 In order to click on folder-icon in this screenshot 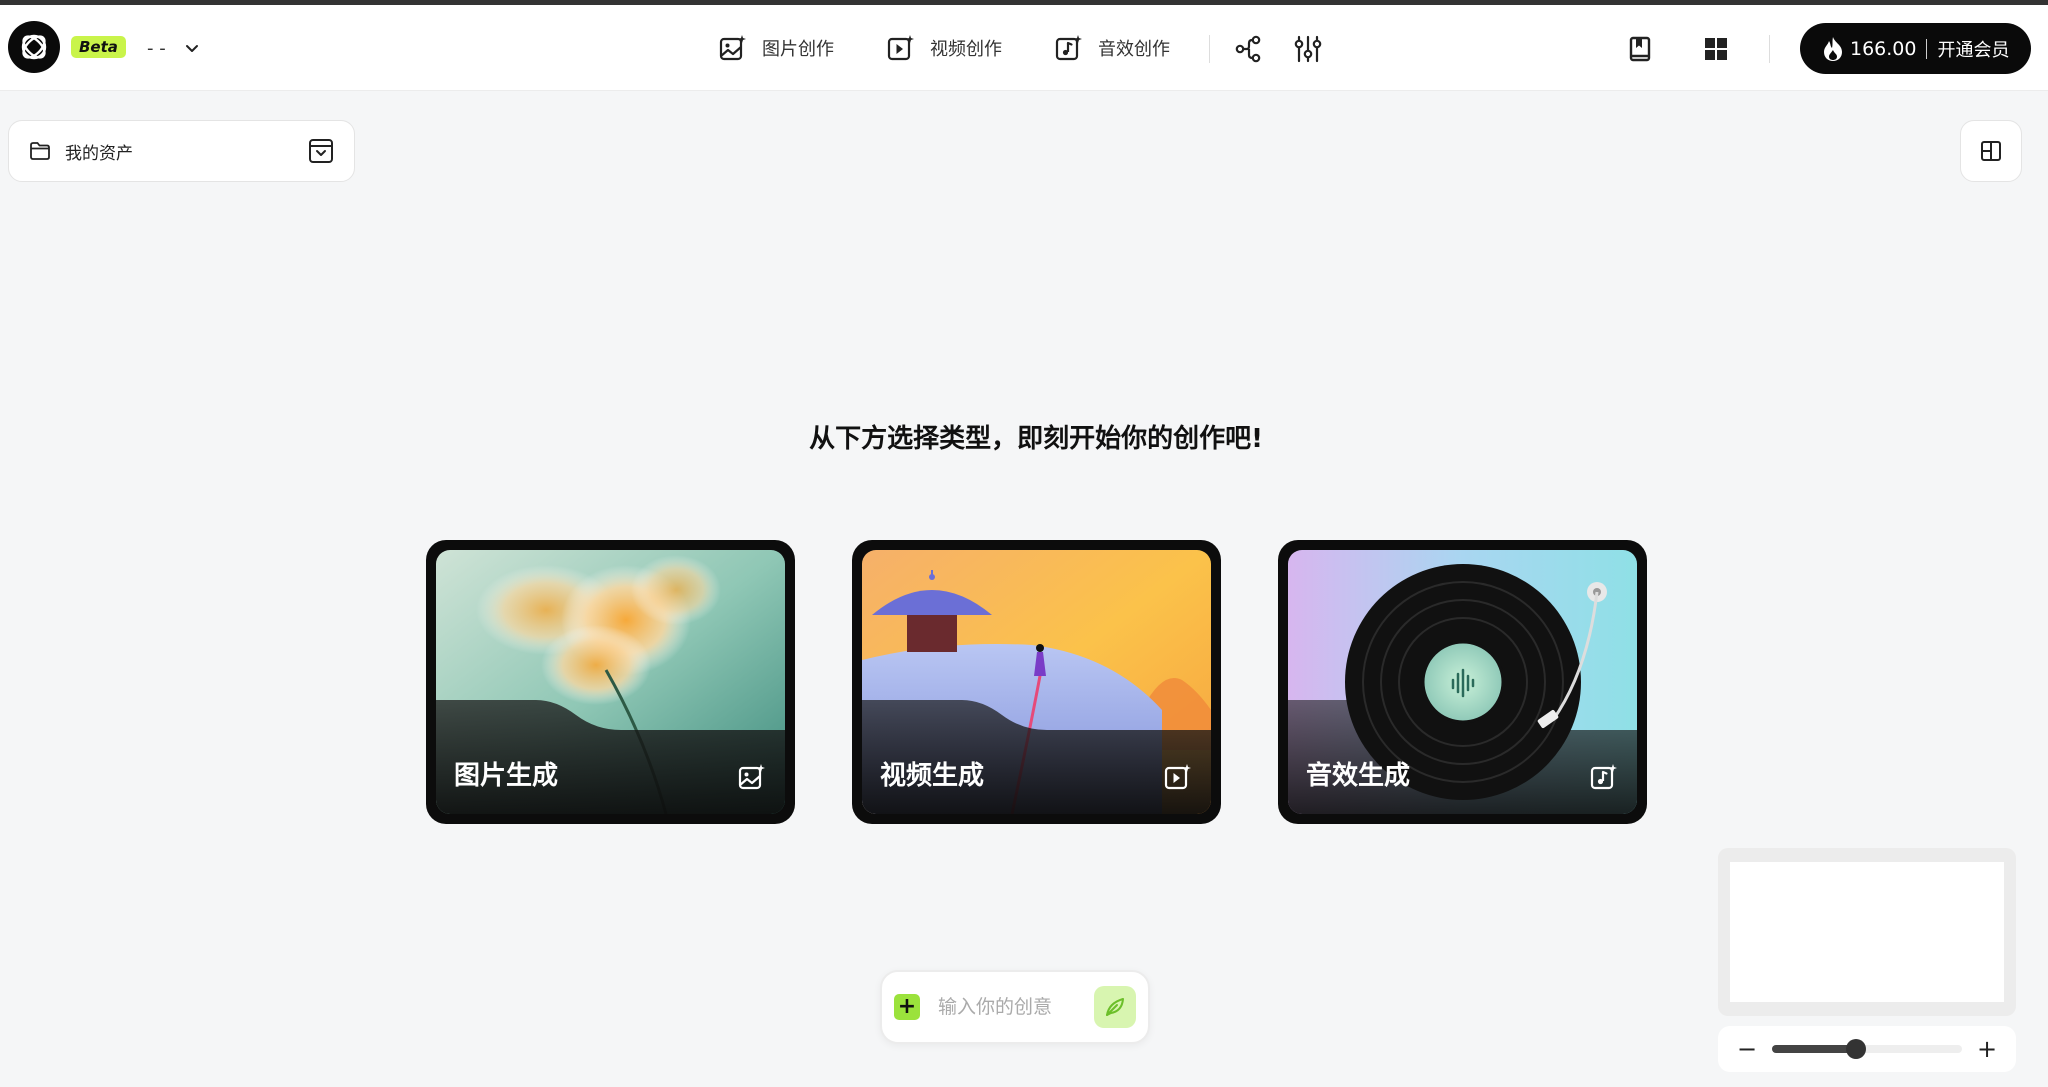, I will do `click(40, 151)`.